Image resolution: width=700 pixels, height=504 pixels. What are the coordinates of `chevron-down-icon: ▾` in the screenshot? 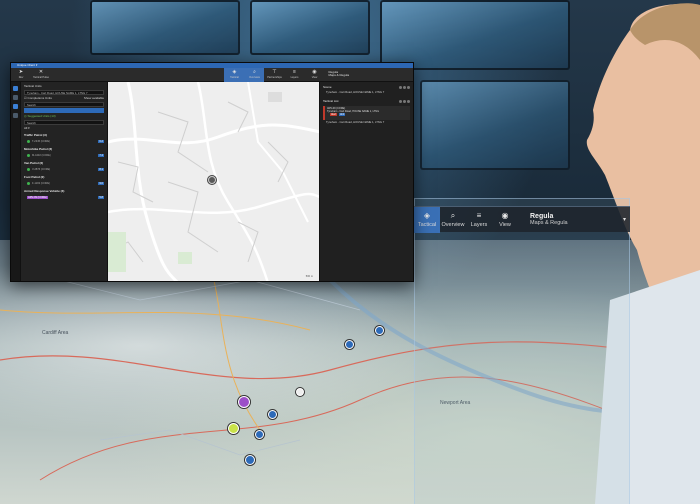 It's located at (624, 219).